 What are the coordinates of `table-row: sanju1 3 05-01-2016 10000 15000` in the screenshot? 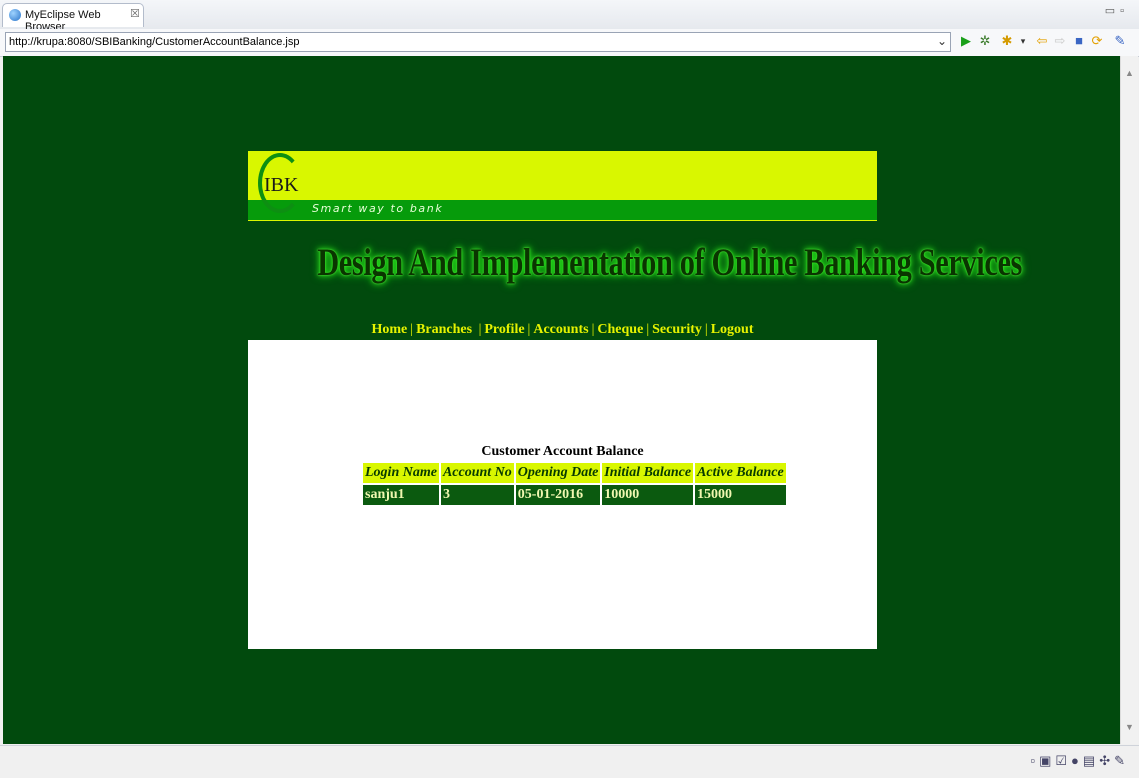 It's located at (574, 495).